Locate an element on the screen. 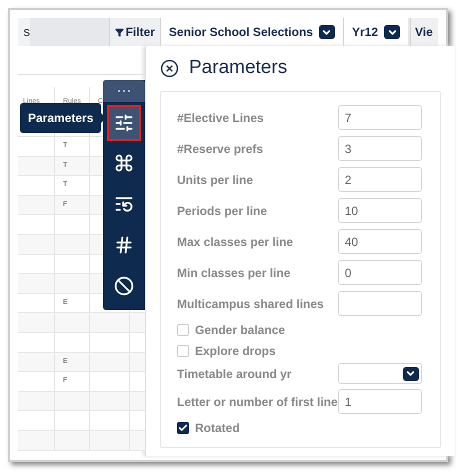 The height and width of the screenshot is (475, 461). select-value: Yr12 is located at coordinates (365, 32).